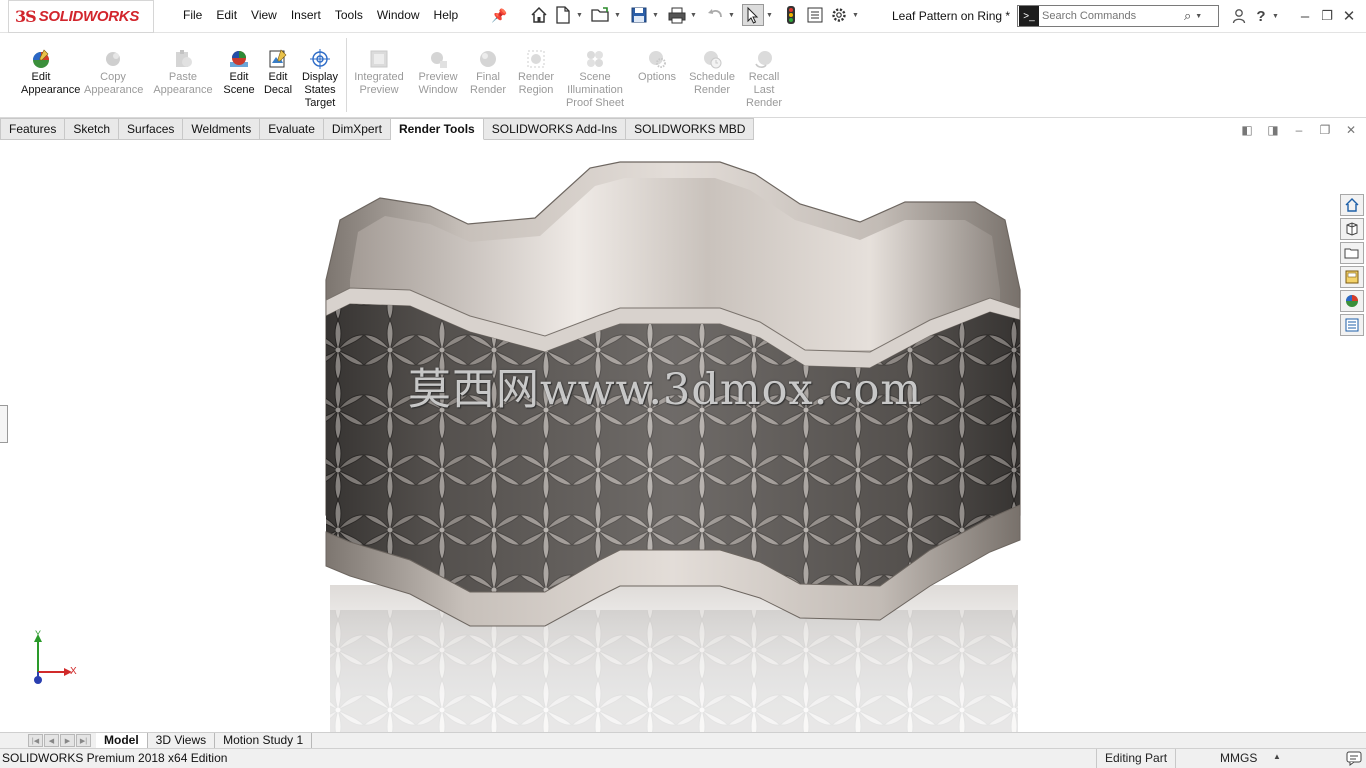  I want to click on copy-appearance-label: Copy Appearance, so click(114, 83).